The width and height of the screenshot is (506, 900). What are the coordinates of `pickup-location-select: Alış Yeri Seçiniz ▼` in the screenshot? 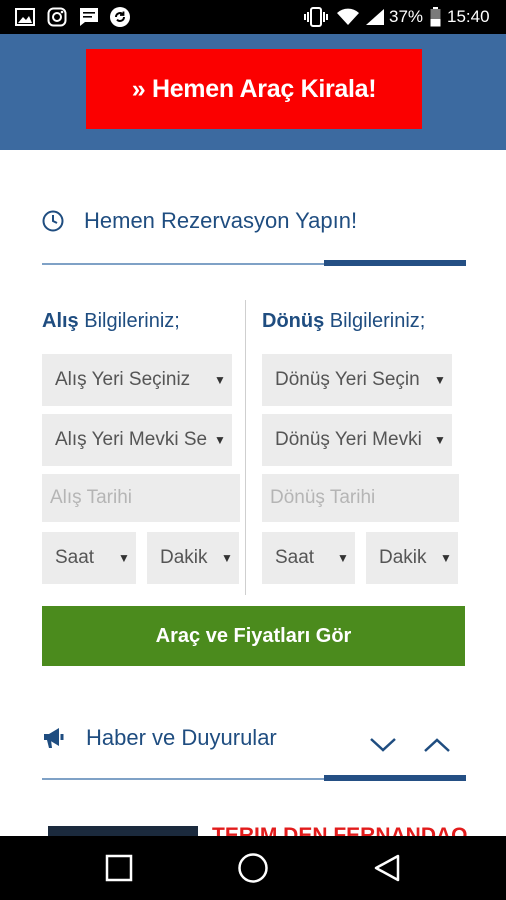 It's located at (137, 380).